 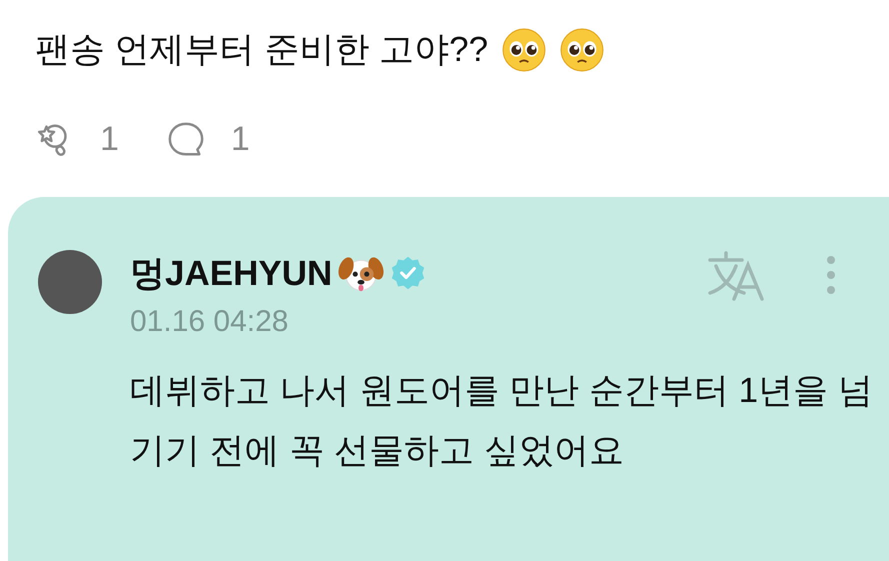 What do you see at coordinates (261, 50) in the screenshot?
I see `post-text: 팬송 언제부터 준비한 고야??` at bounding box center [261, 50].